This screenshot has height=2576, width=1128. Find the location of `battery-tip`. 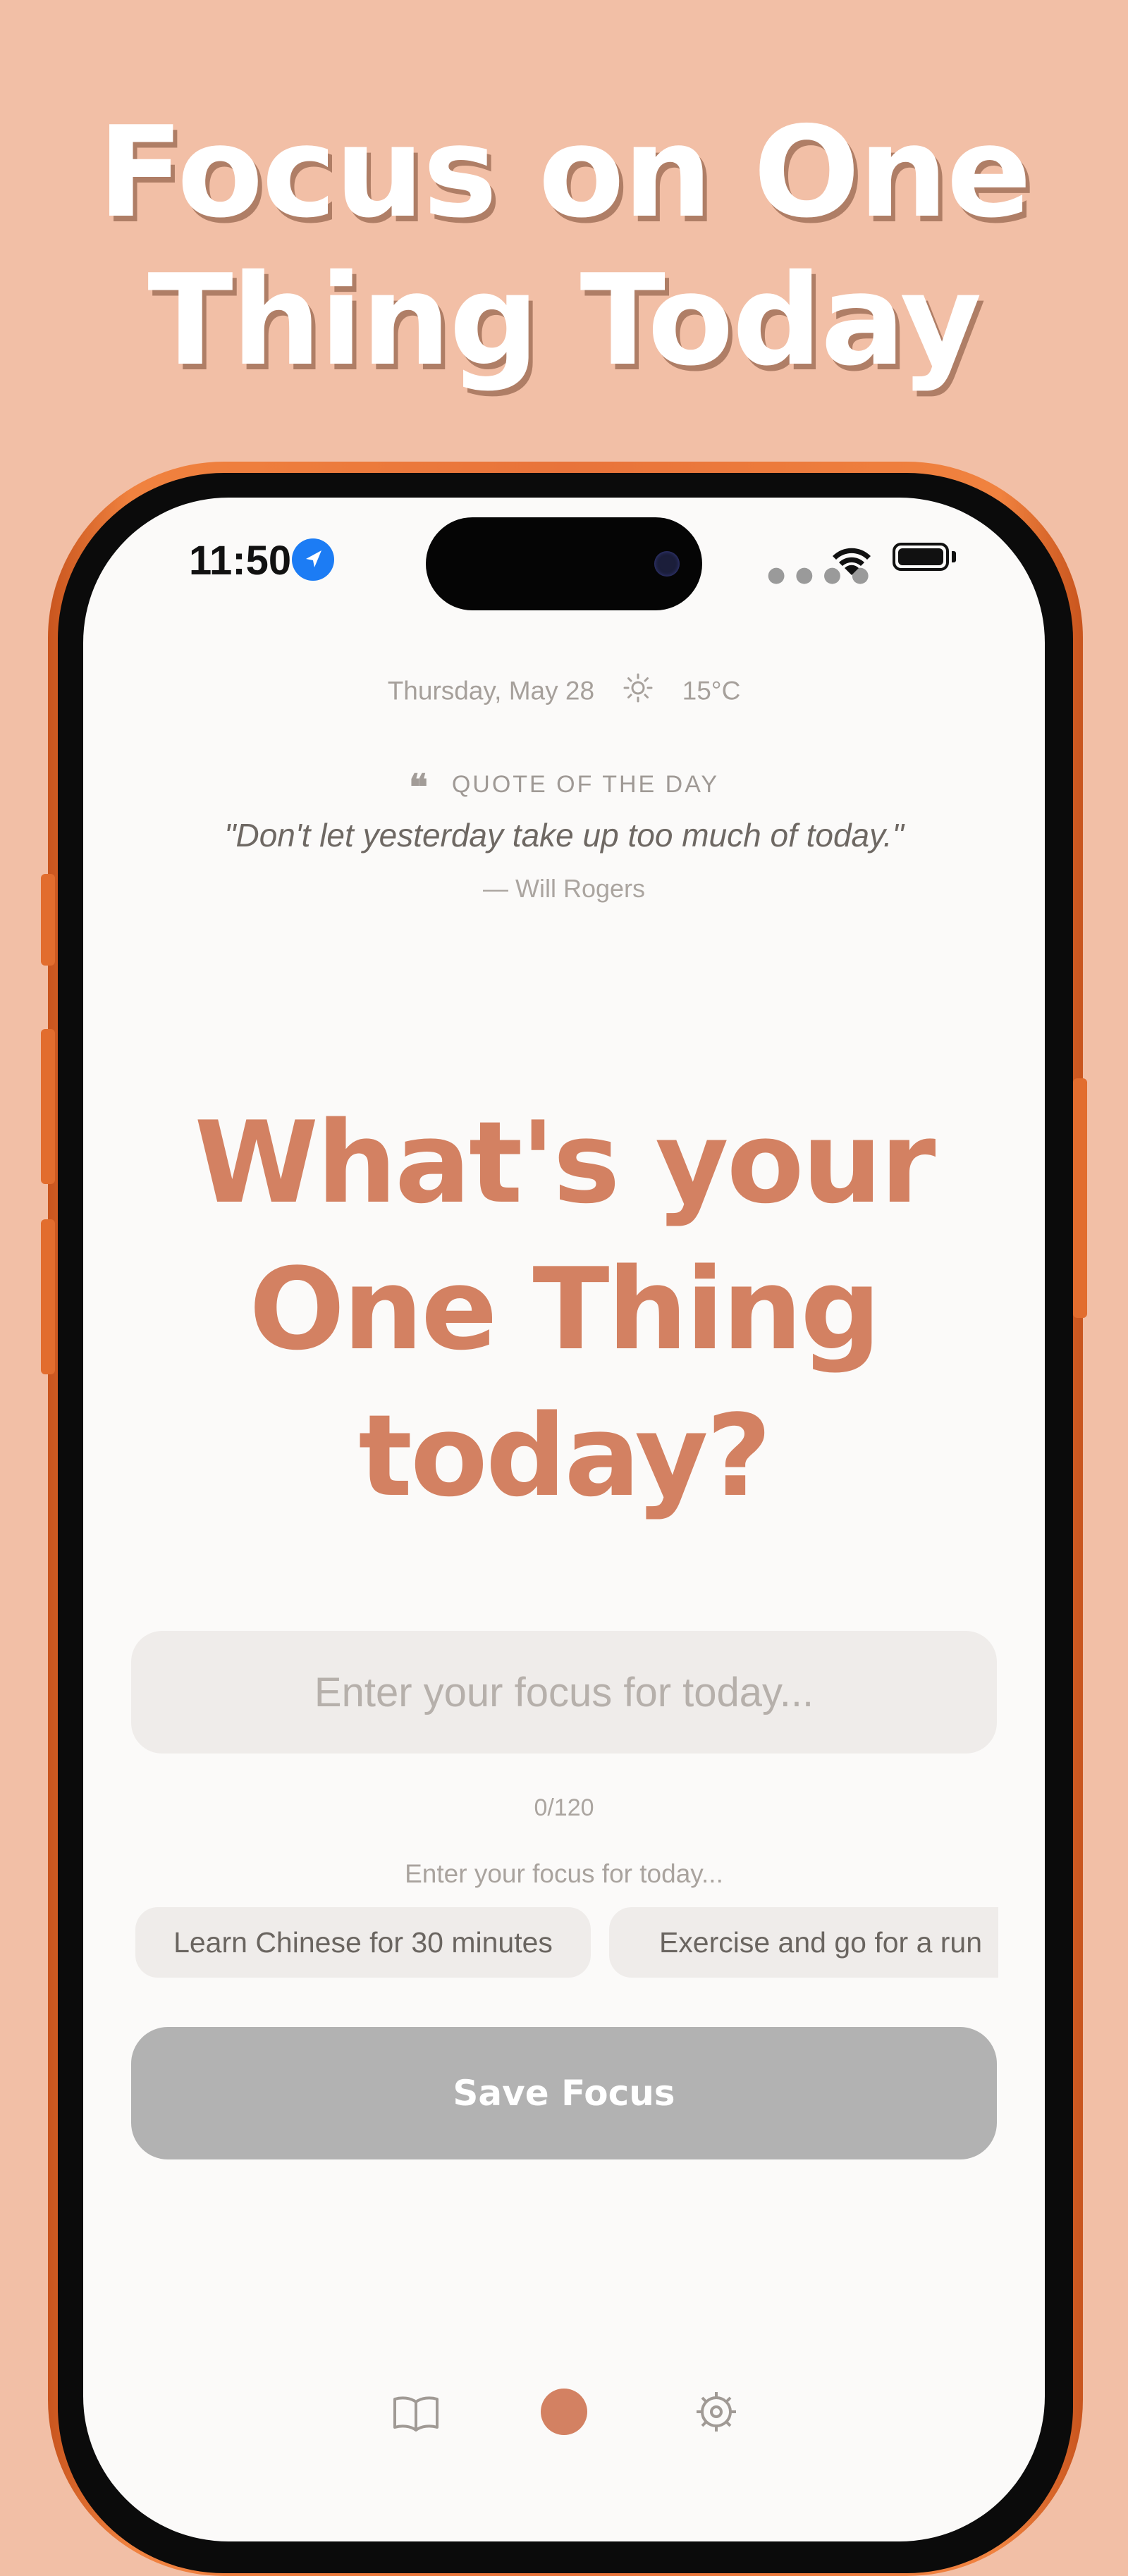

battery-tip is located at coordinates (954, 556).